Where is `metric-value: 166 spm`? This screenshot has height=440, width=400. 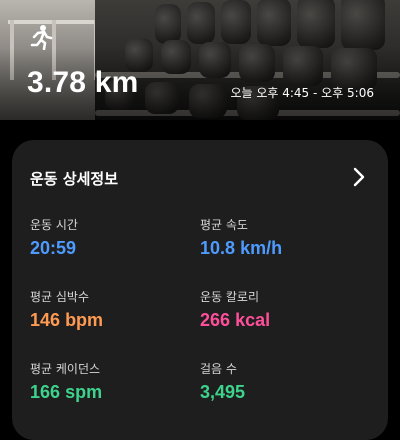
metric-value: 166 spm is located at coordinates (66, 392).